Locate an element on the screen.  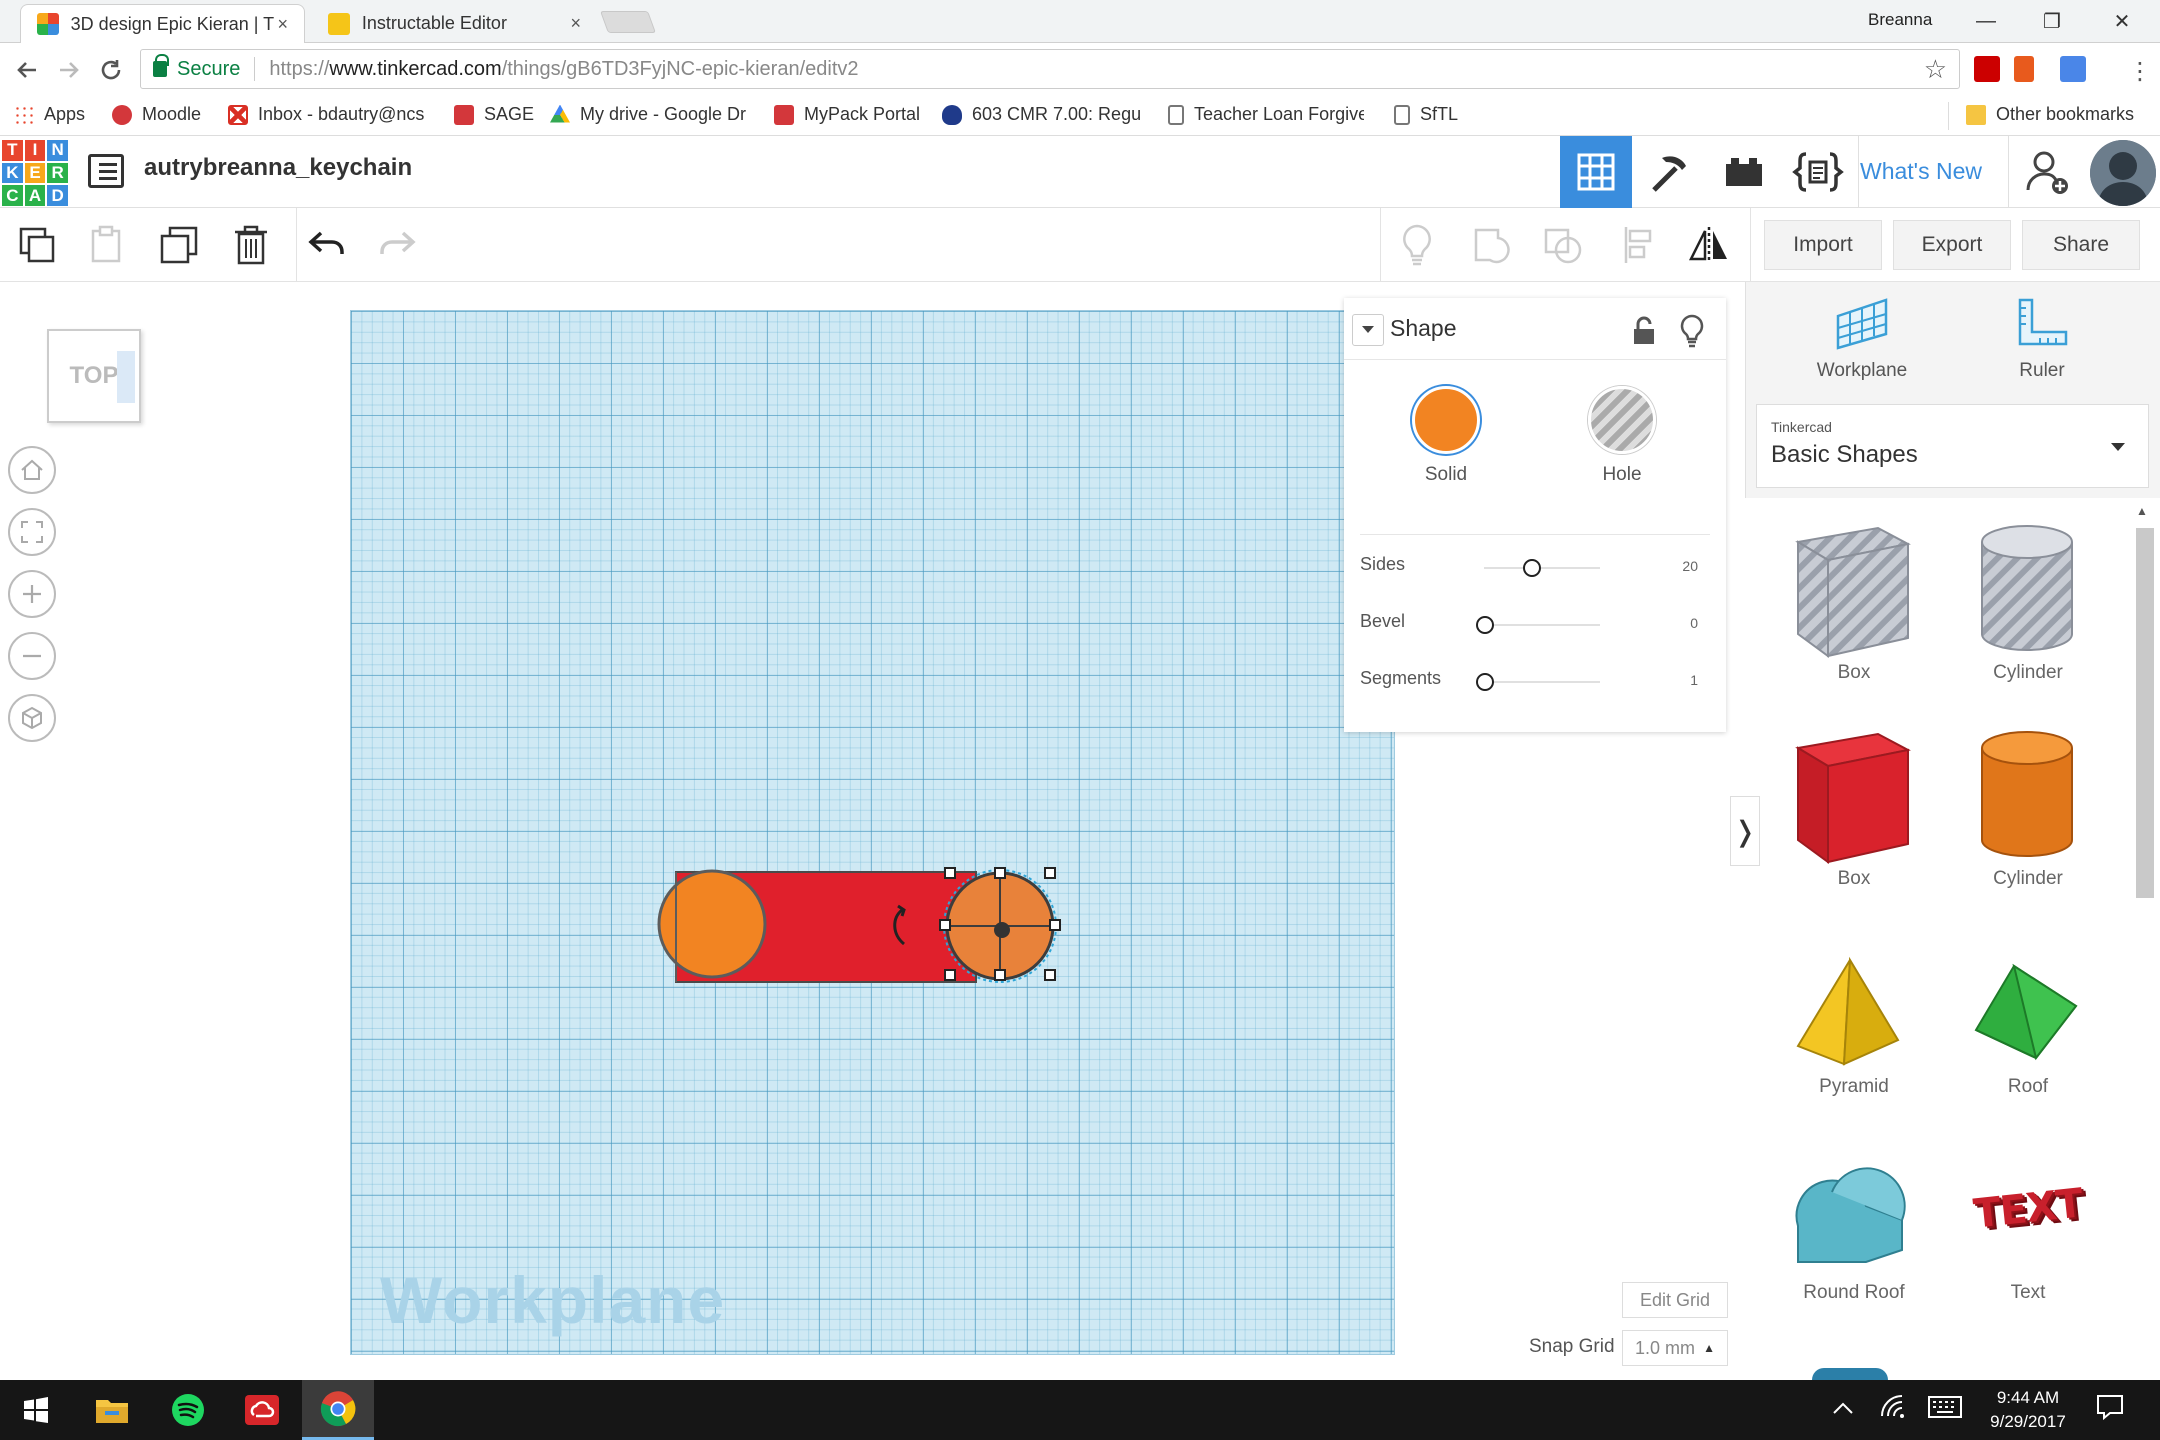
edit-grid-button: Edit Grid is located at coordinates (1675, 1300).